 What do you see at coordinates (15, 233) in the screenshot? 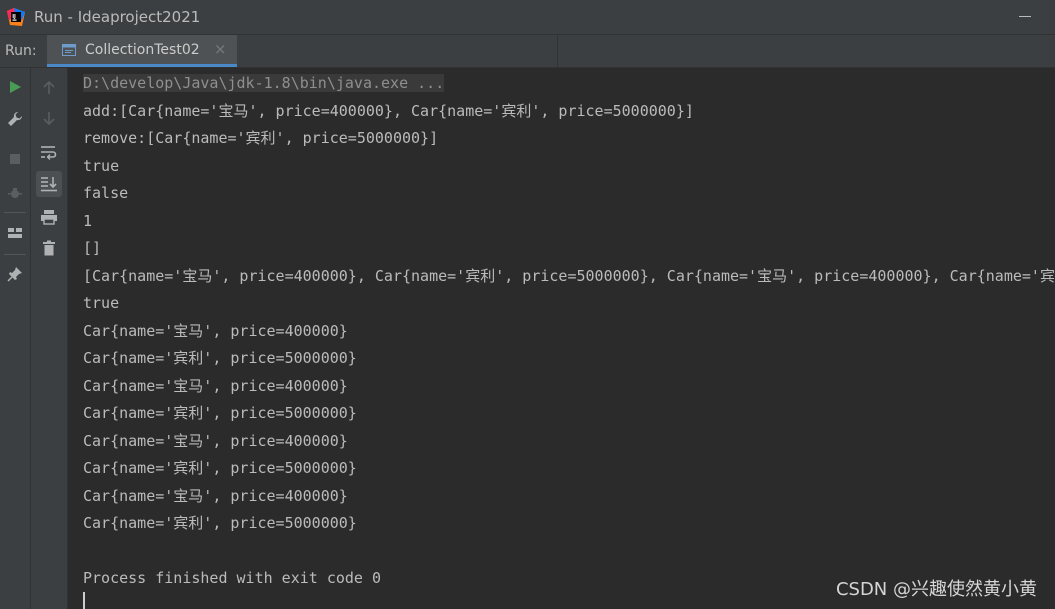
I see `layout-icon` at bounding box center [15, 233].